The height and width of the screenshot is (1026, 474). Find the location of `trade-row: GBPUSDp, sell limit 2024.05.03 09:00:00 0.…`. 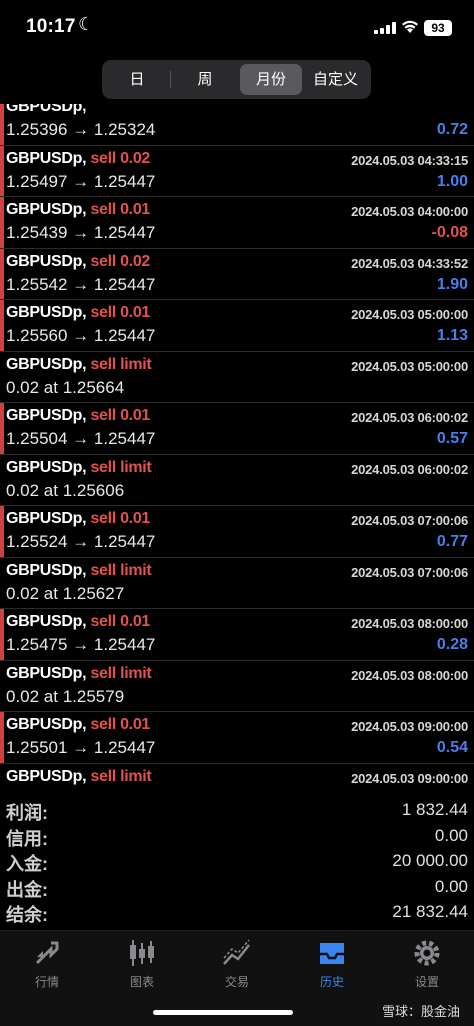

trade-row: GBPUSDp, sell limit 2024.05.03 09:00:00 0.… is located at coordinates (237, 778).